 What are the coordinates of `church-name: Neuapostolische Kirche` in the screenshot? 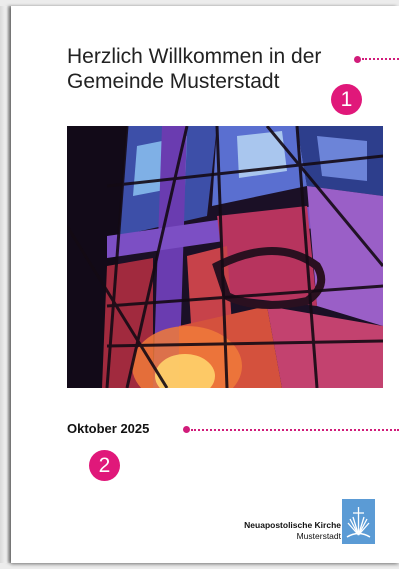 It's located at (292, 525).